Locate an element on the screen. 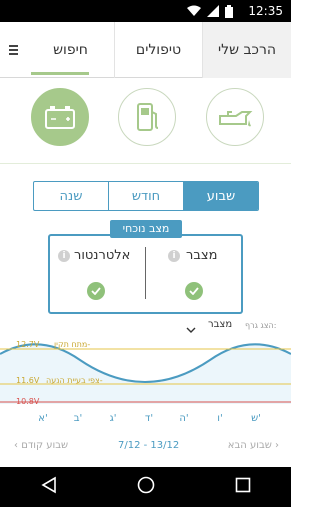 Image resolution: width=320 pixels, height=507 pixels. menu-icon is located at coordinates (13, 50).